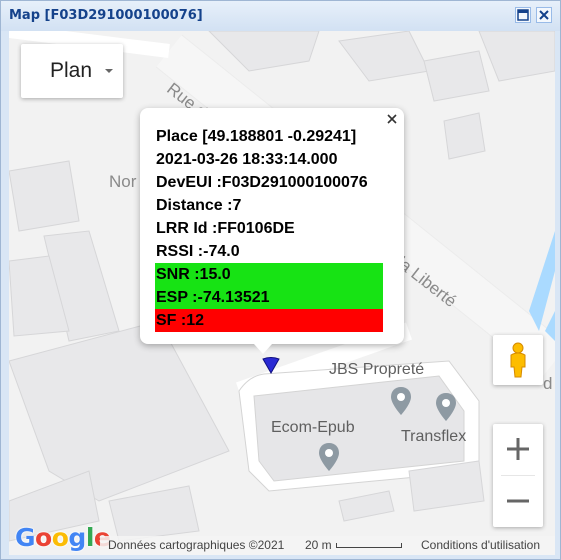 This screenshot has width=561, height=560. I want to click on map-type-label: Plan, so click(71, 70).